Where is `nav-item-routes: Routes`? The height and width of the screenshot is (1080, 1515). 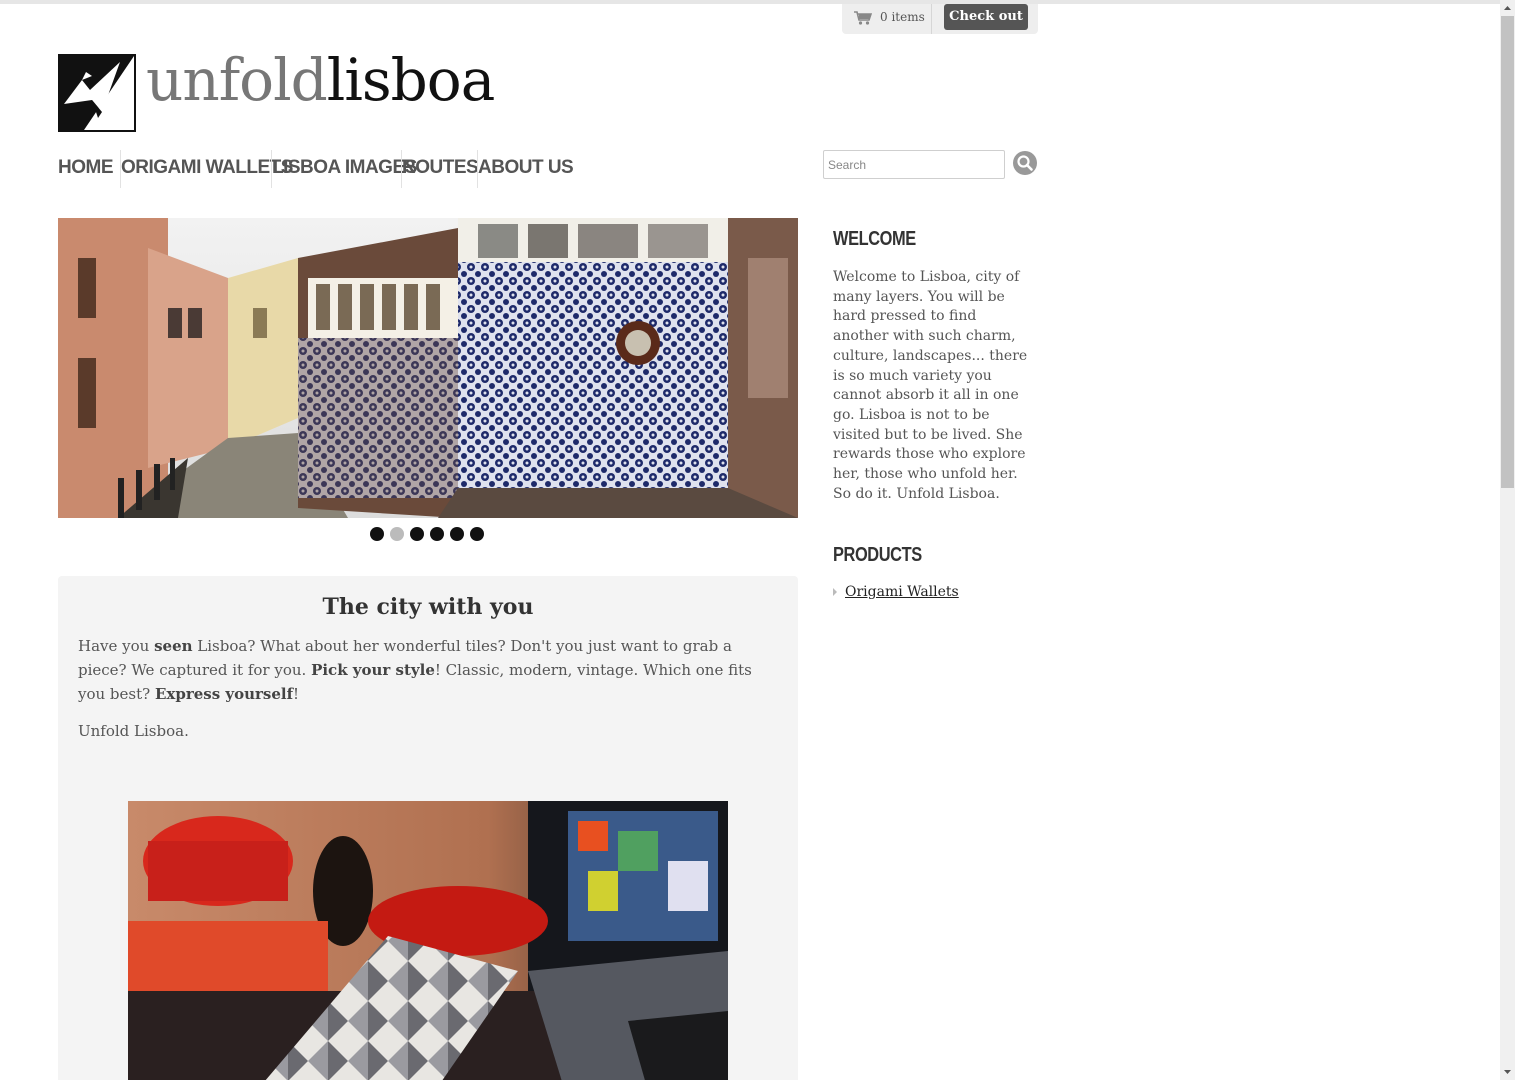 nav-item-routes: Routes is located at coordinates (440, 169).